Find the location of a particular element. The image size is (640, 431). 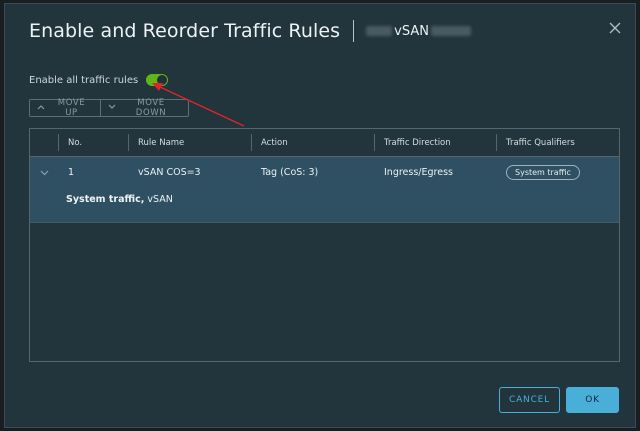

chevron-down-icon is located at coordinates (112, 108).